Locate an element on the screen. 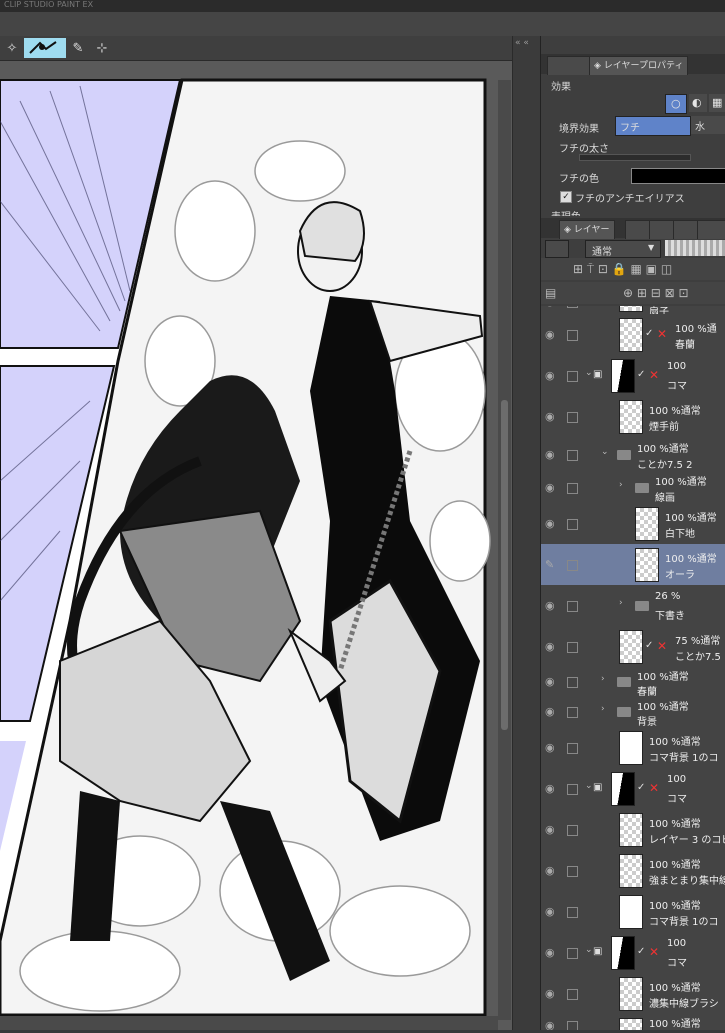  layer-row: ◉ › 100 %通常 春蘭 is located at coordinates (633, 682).